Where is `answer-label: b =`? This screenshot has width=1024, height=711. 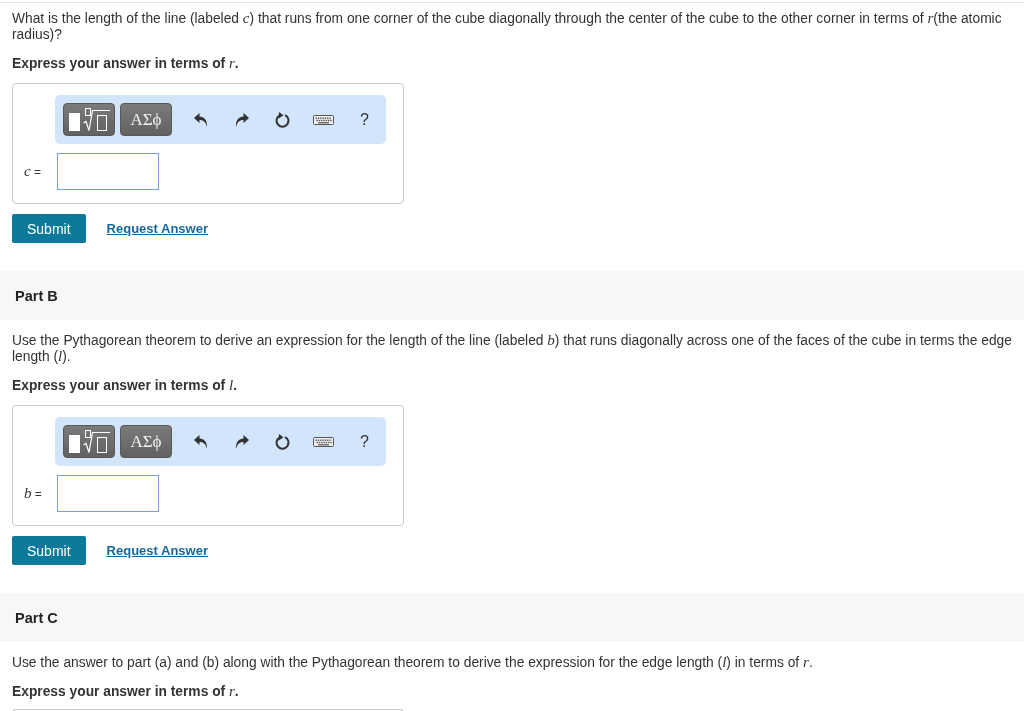 answer-label: b = is located at coordinates (33, 493).